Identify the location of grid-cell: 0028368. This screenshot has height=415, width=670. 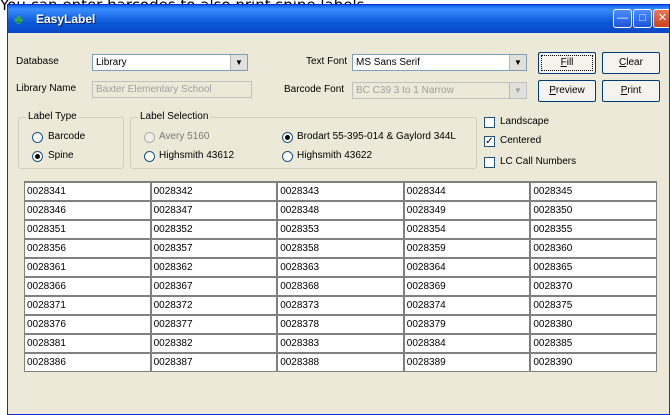
(340, 286).